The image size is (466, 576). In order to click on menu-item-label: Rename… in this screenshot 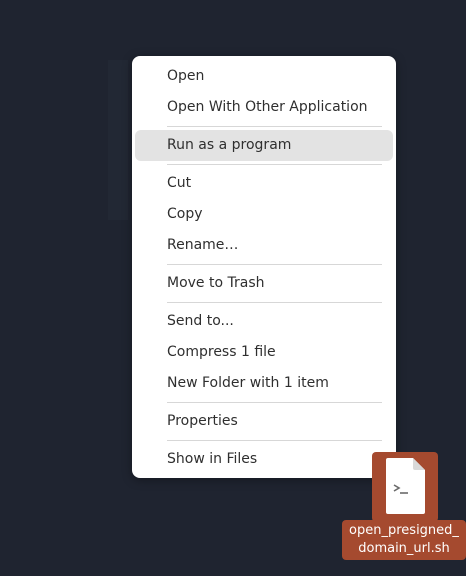, I will do `click(203, 245)`.